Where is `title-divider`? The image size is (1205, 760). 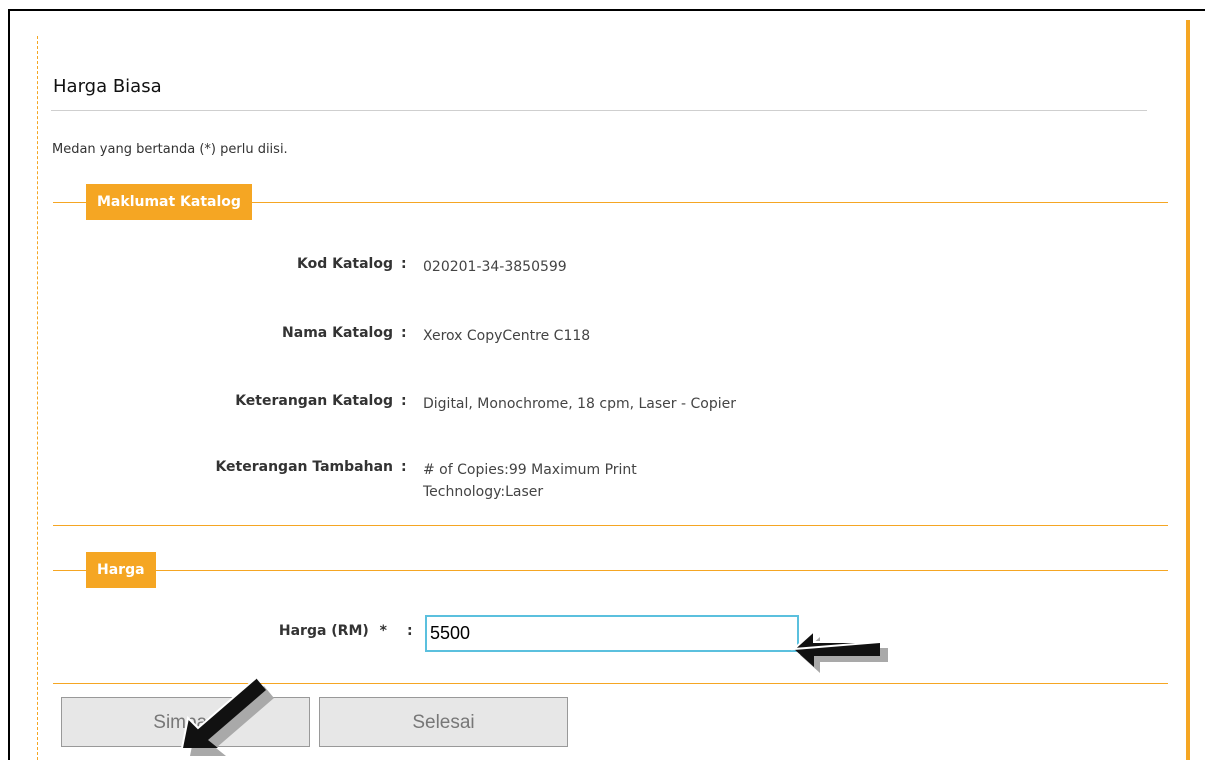 title-divider is located at coordinates (599, 110).